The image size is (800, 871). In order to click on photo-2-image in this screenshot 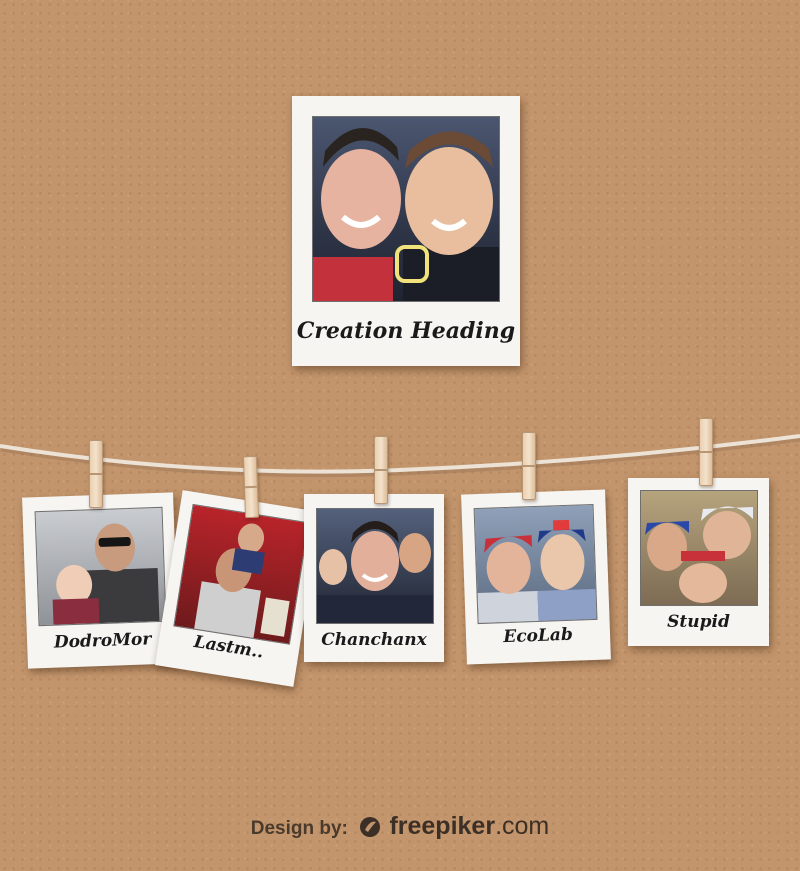, I will do `click(242, 581)`.